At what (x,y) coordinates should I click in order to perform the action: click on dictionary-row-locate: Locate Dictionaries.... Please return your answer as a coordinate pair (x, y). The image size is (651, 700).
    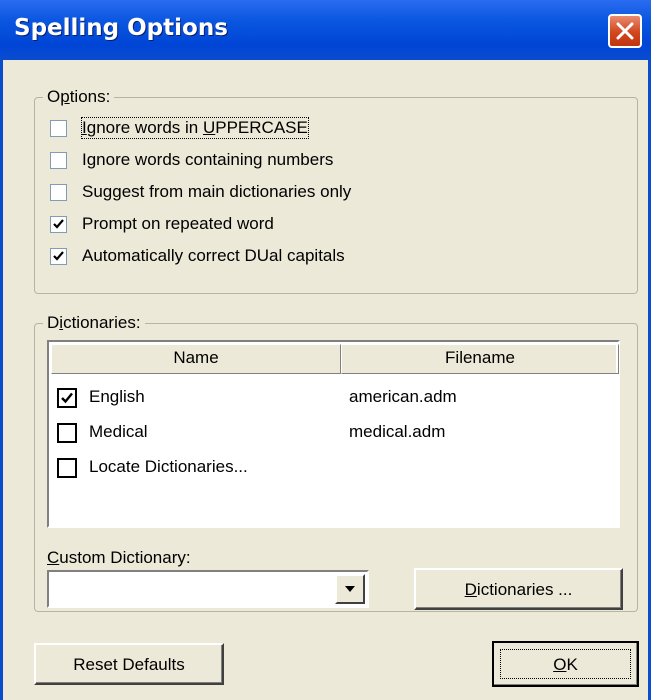
    Looking at the image, I should click on (317, 469).